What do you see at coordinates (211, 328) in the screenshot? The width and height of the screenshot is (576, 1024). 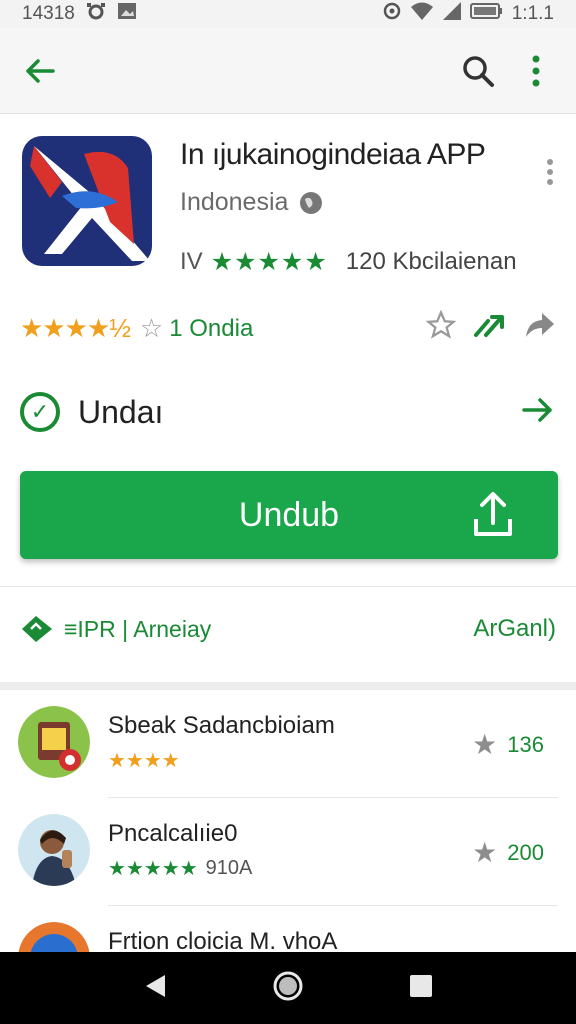 I see `user-rating-text: 1 Ondia` at bounding box center [211, 328].